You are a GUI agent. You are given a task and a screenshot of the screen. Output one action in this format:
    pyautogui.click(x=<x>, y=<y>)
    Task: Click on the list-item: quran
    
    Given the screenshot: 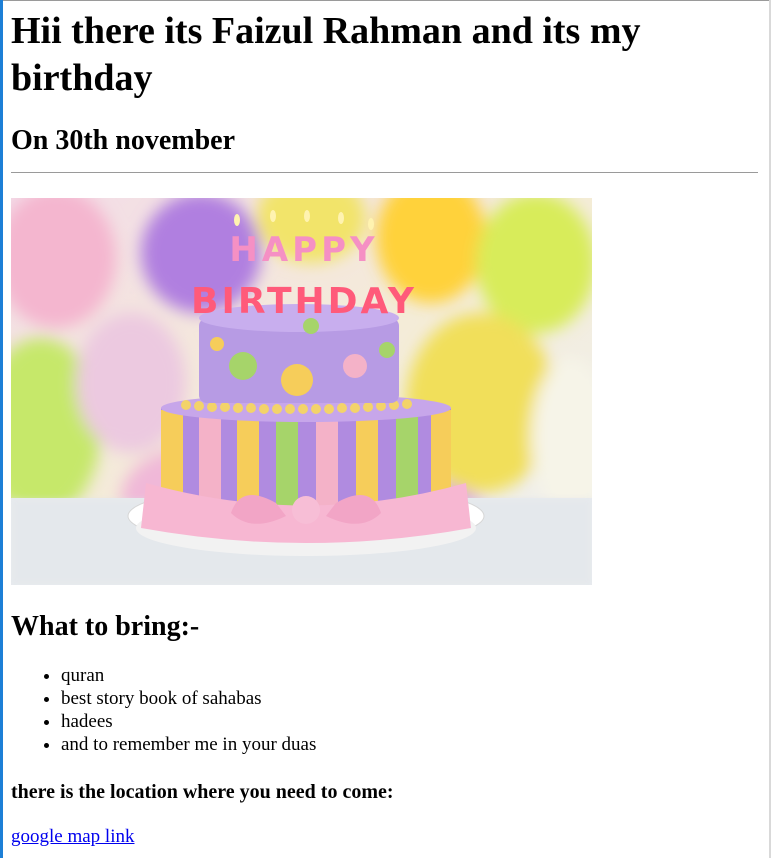 What is the action you would take?
    pyautogui.click(x=409, y=675)
    